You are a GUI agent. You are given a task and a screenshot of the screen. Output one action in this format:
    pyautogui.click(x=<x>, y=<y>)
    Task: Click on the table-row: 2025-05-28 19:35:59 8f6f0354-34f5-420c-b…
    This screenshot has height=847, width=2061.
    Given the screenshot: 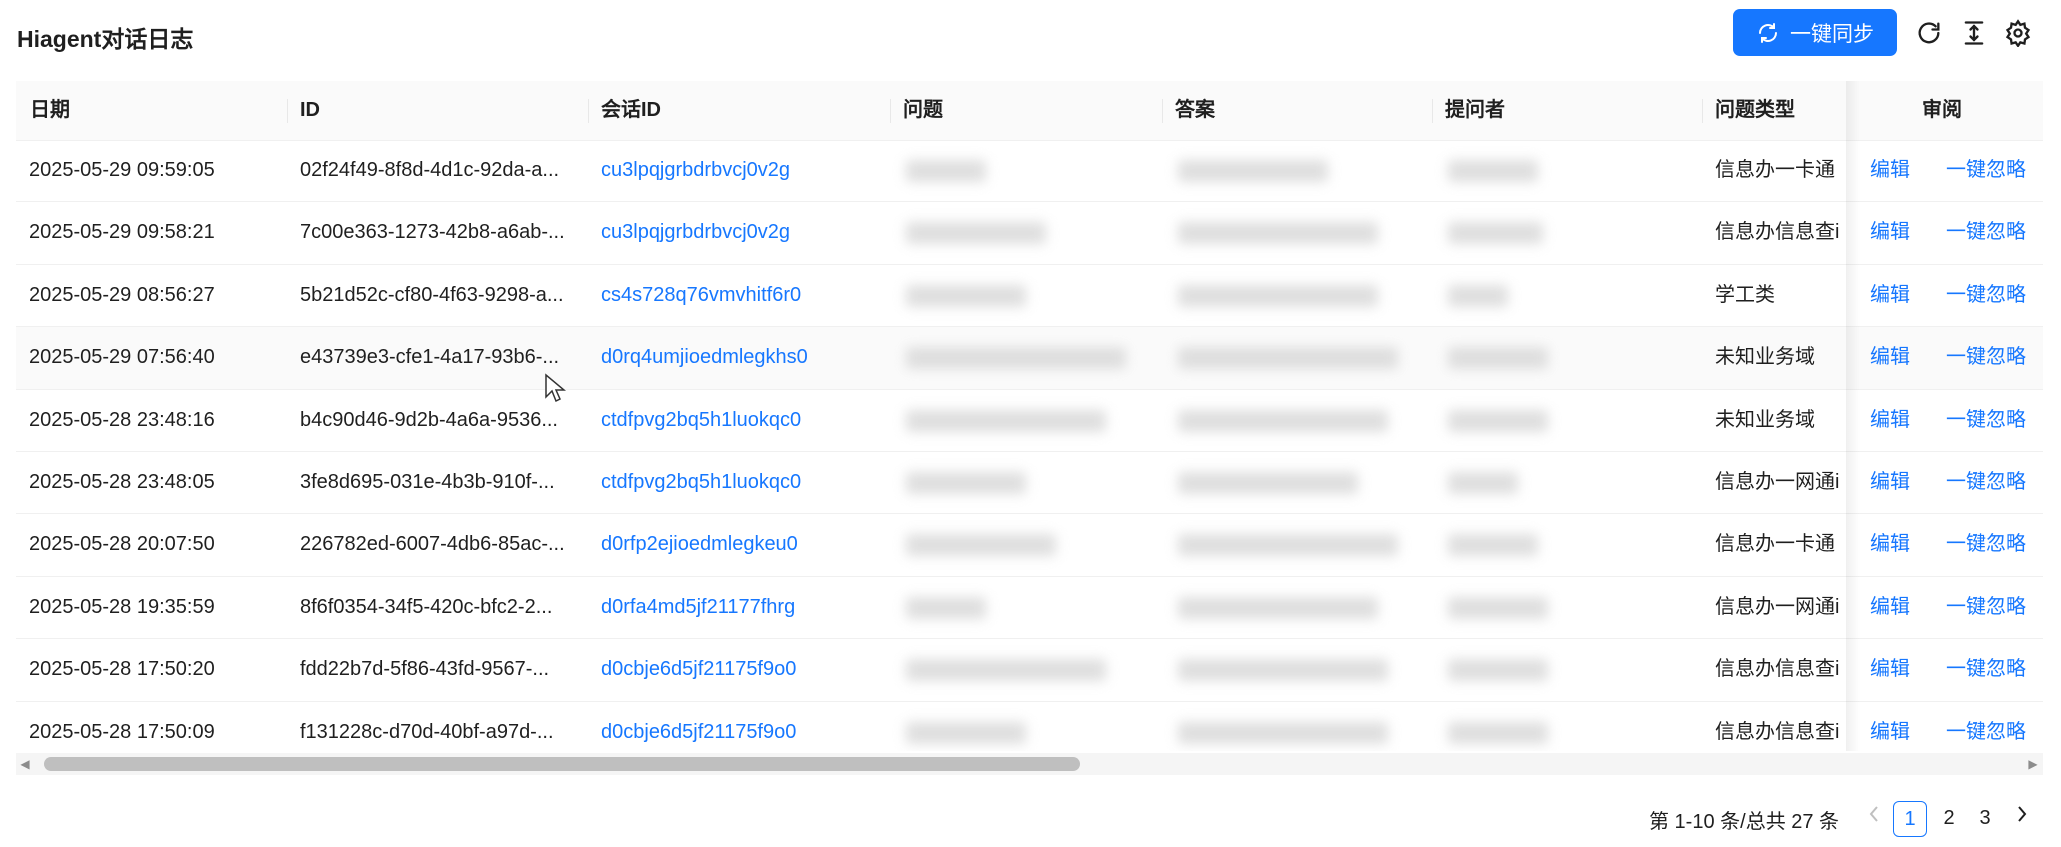 What is the action you would take?
    pyautogui.click(x=1029, y=608)
    